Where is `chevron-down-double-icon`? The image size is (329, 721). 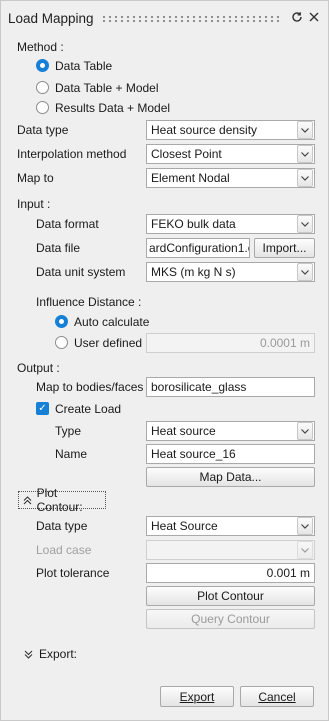
chevron-down-double-icon is located at coordinates (28, 654).